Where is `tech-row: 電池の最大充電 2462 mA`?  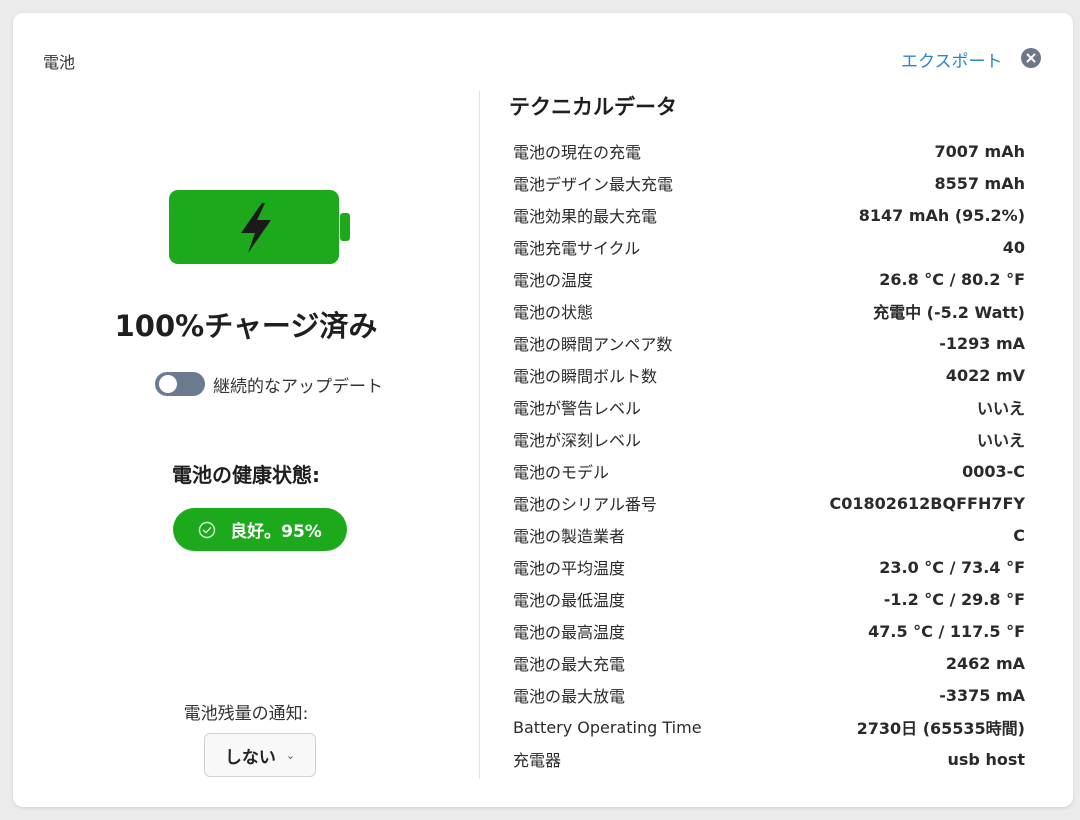
tech-row: 電池の最大充電 2462 mA is located at coordinates (769, 663).